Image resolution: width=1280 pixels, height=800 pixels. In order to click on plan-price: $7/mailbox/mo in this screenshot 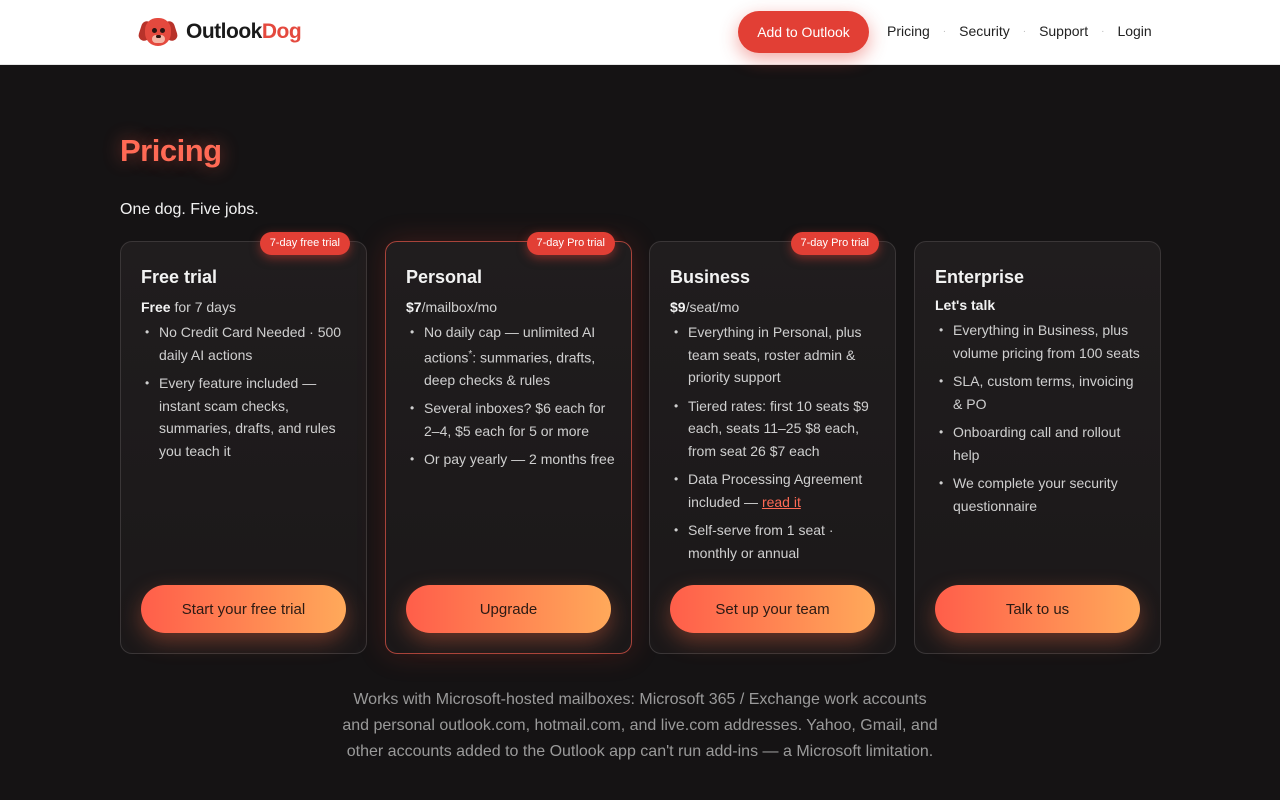, I will do `click(451, 307)`.